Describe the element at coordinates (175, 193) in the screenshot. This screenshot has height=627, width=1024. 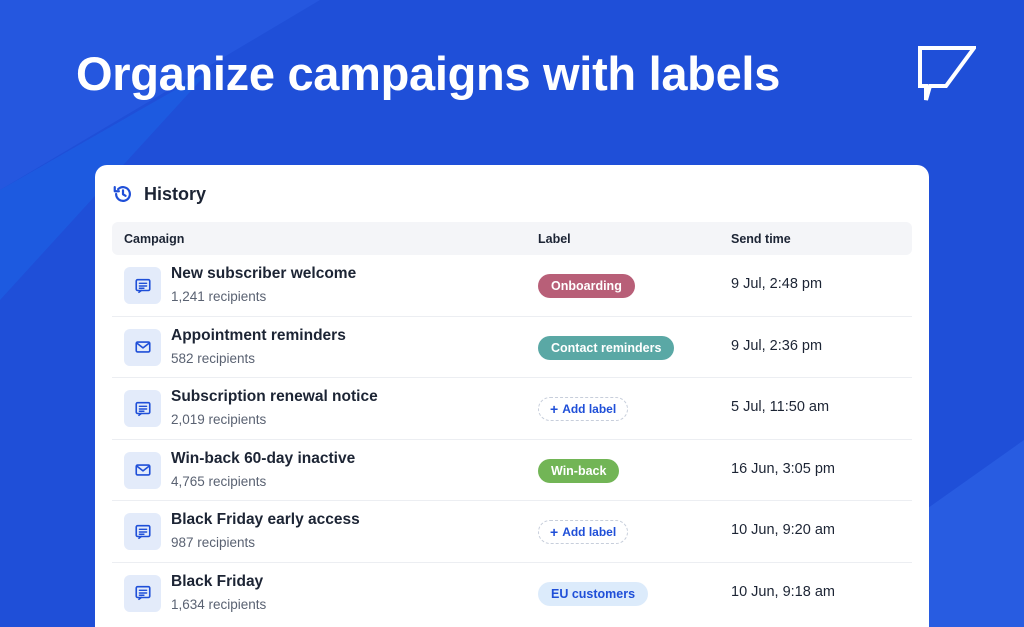
I see `card-title: History` at that location.